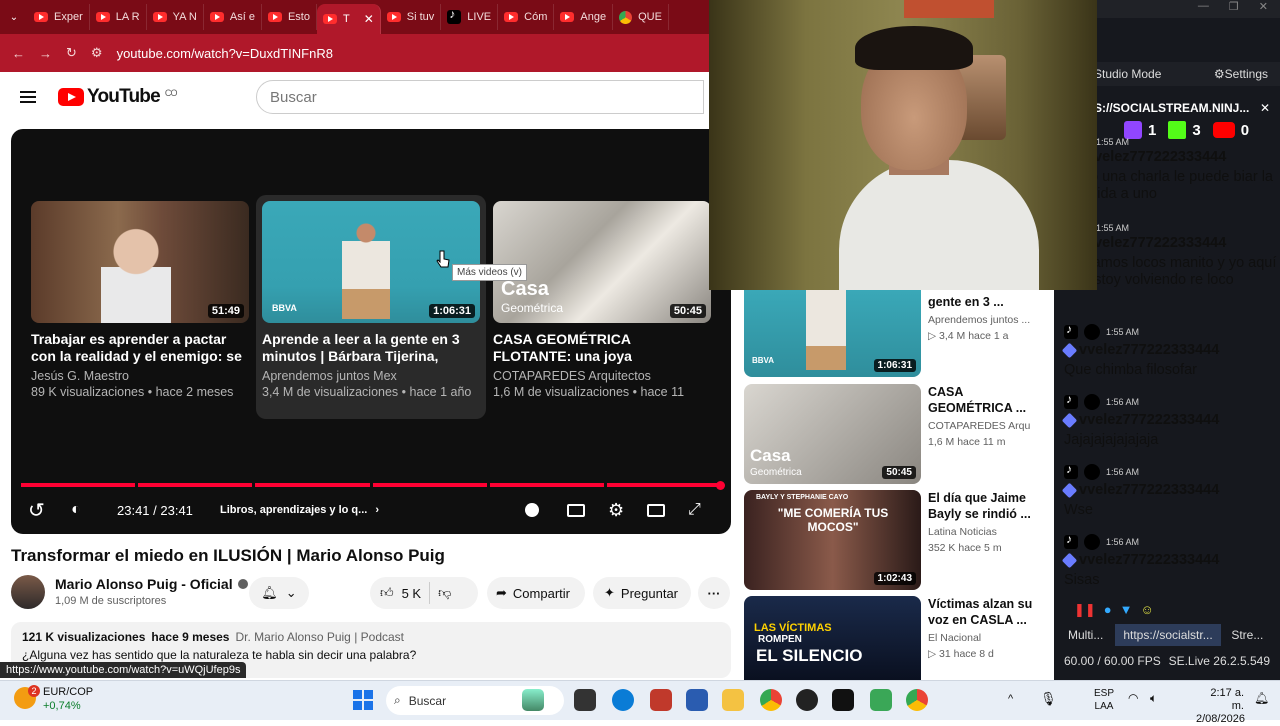  What do you see at coordinates (18, 53) in the screenshot?
I see `back-arrow-icon: ←` at bounding box center [18, 53].